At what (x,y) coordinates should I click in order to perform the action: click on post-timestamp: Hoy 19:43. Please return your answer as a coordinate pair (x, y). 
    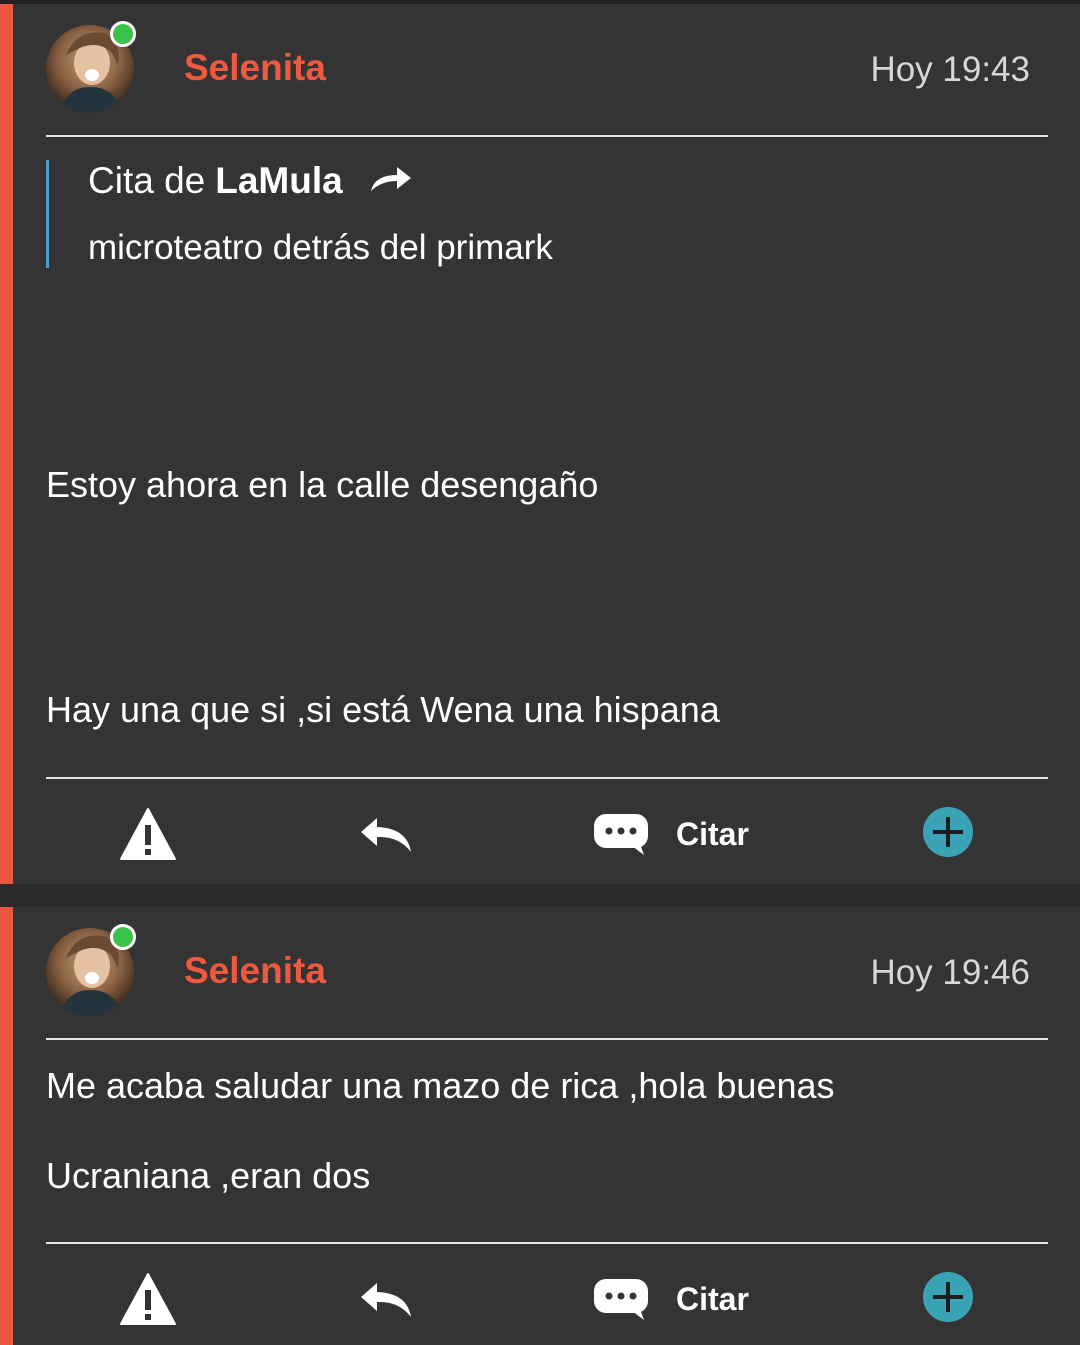
    Looking at the image, I should click on (950, 69).